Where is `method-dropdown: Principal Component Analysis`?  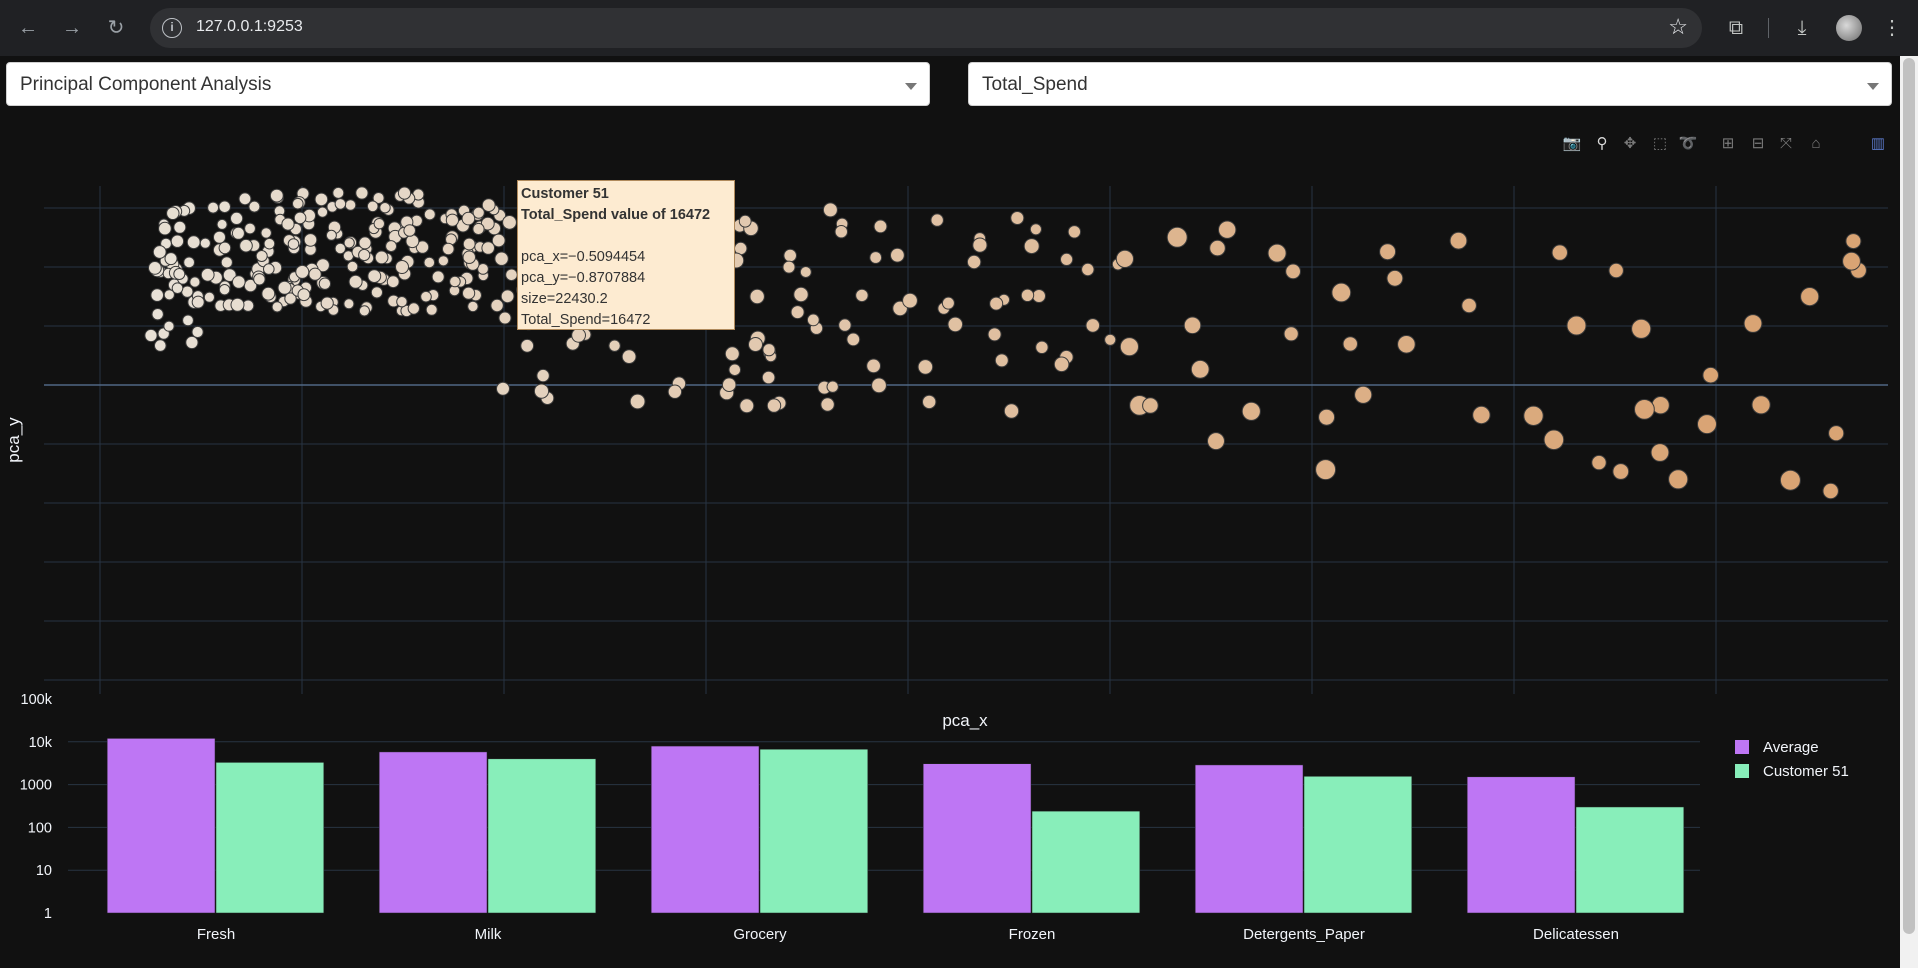 method-dropdown: Principal Component Analysis is located at coordinates (468, 84).